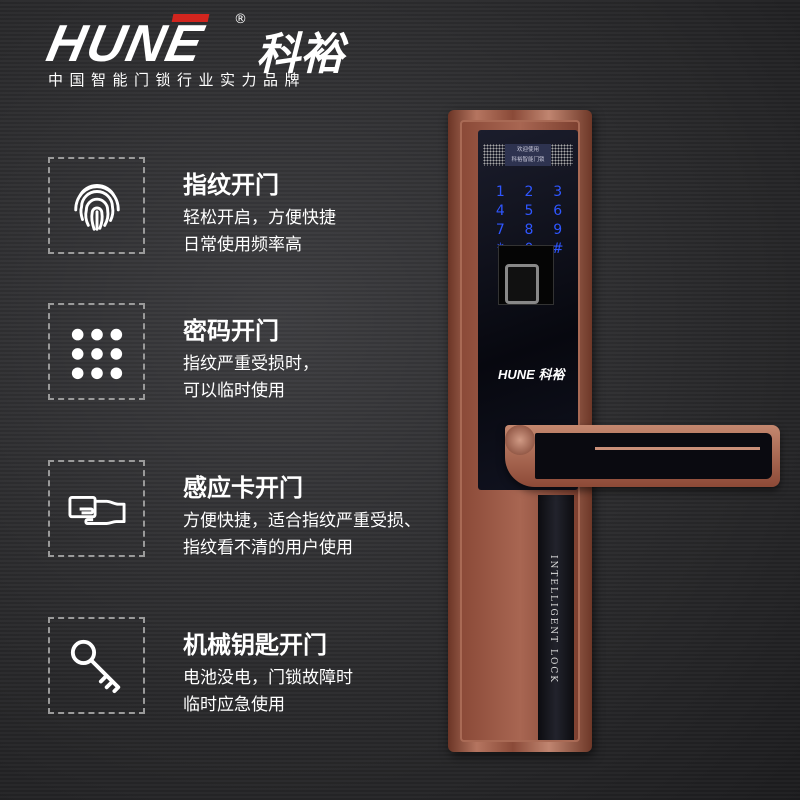  What do you see at coordinates (528, 160) in the screenshot?
I see `display-line: 科裕智能门锁` at bounding box center [528, 160].